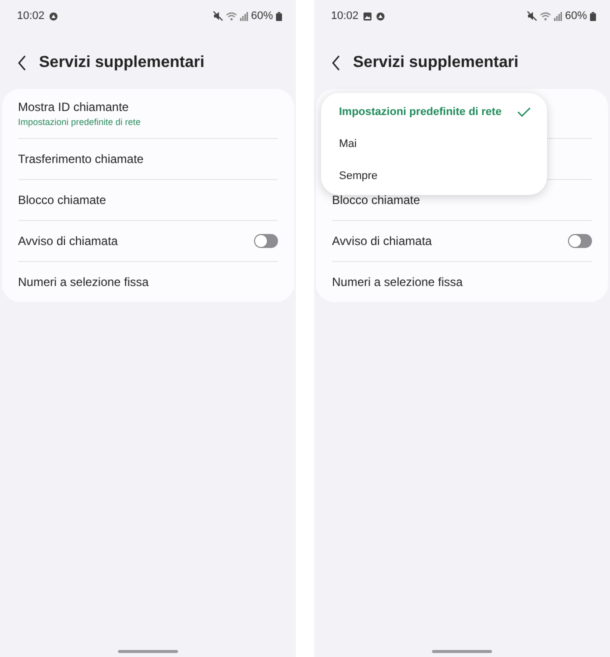  Describe the element at coordinates (434, 112) in the screenshot. I see `menu-option: Impostazioni predefinite di rete` at that location.